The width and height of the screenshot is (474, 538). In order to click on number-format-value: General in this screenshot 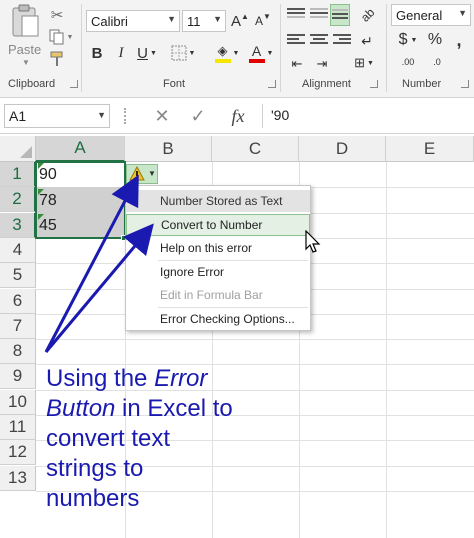, I will do `click(419, 15)`.